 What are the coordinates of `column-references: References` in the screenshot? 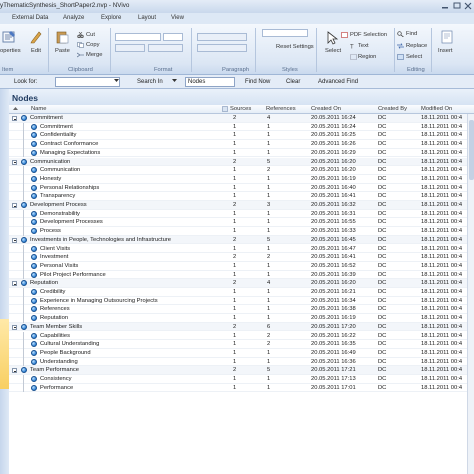 It's located at (281, 109).